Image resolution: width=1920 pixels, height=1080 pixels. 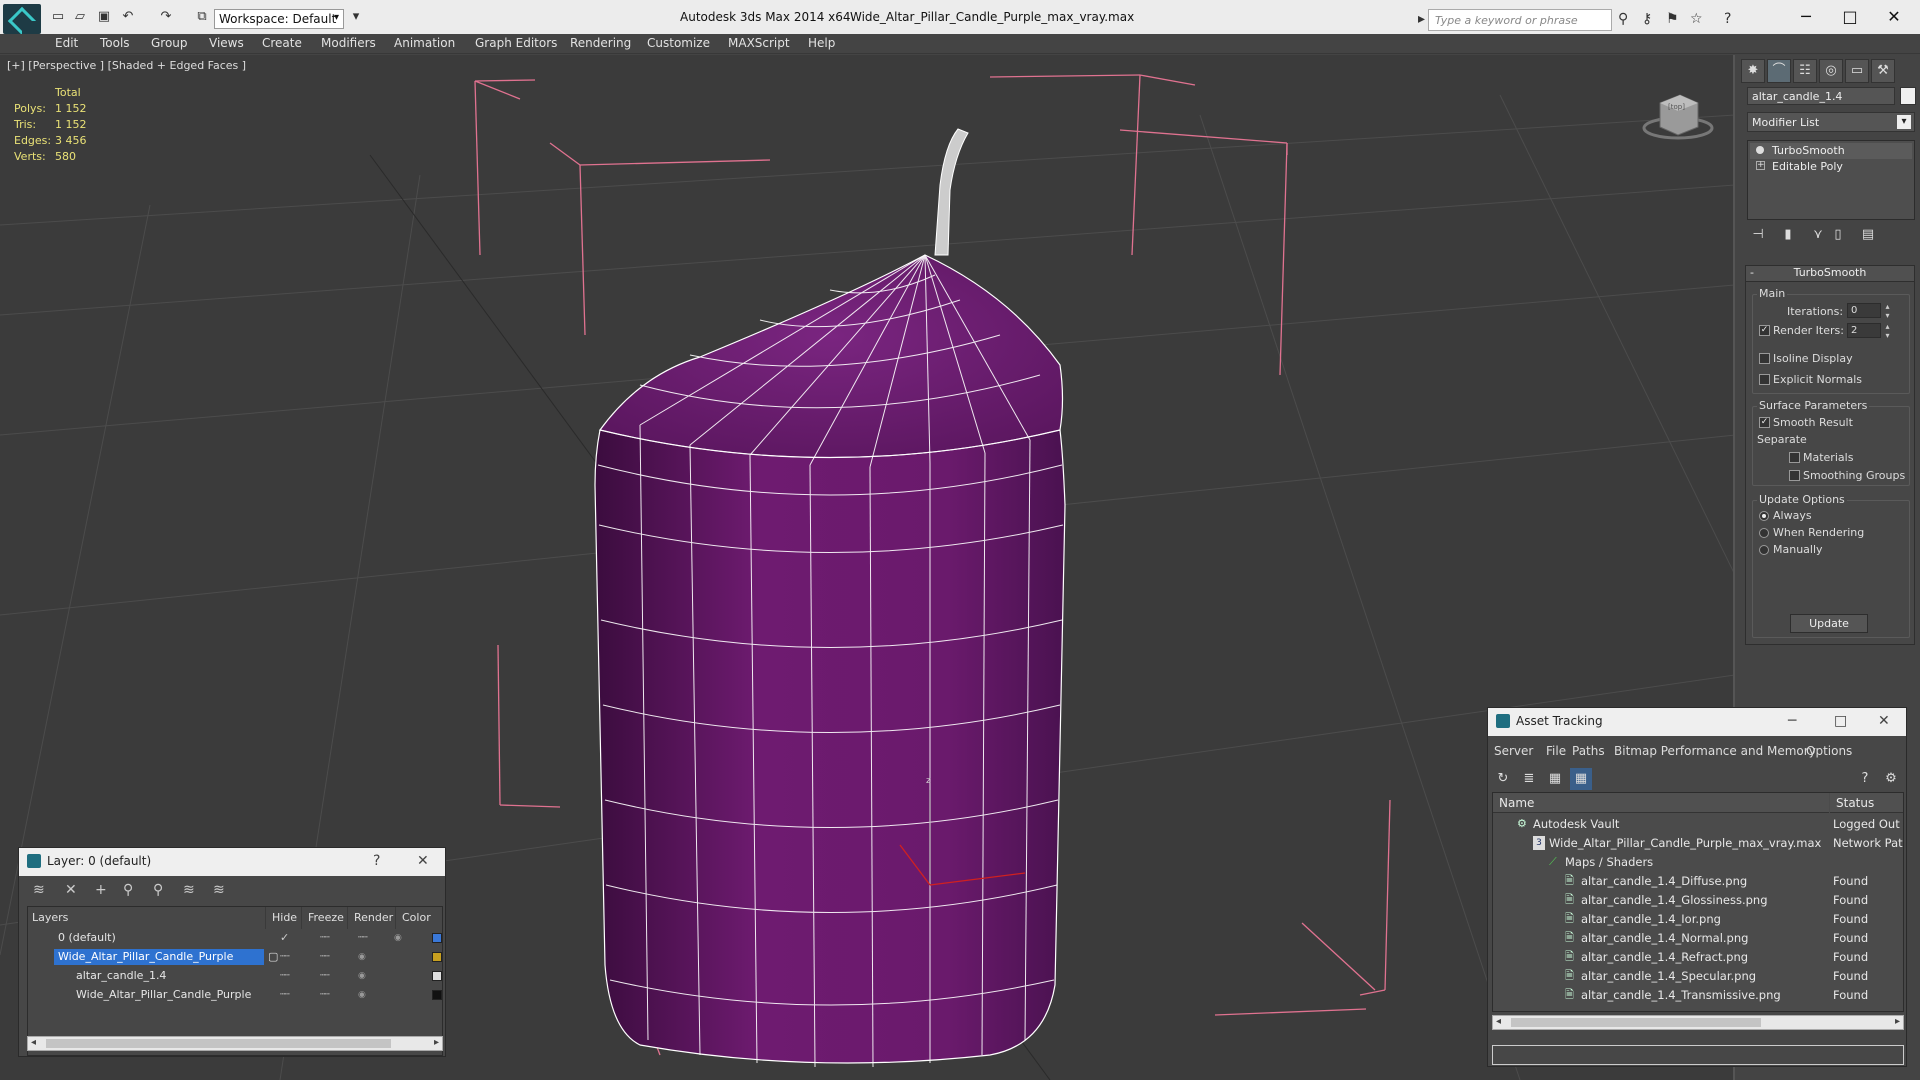 What do you see at coordinates (1764, 550) in the screenshot?
I see `manually-radio` at bounding box center [1764, 550].